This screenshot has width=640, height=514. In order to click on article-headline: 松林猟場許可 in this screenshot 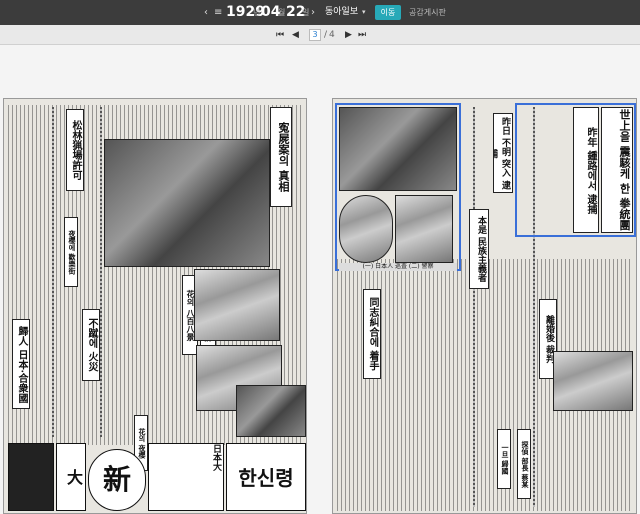, I will do `click(75, 150)`.